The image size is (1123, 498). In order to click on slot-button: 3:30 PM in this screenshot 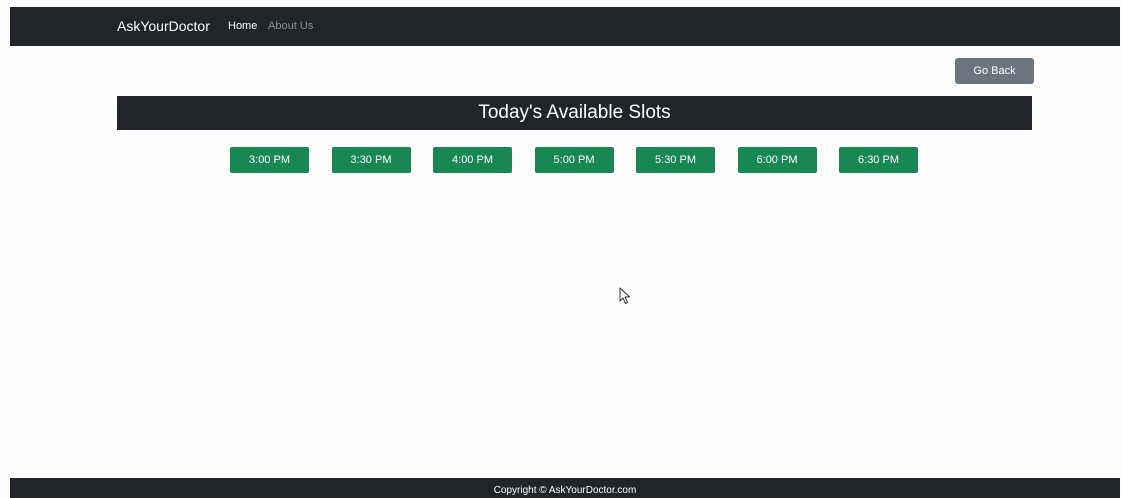, I will do `click(371, 160)`.